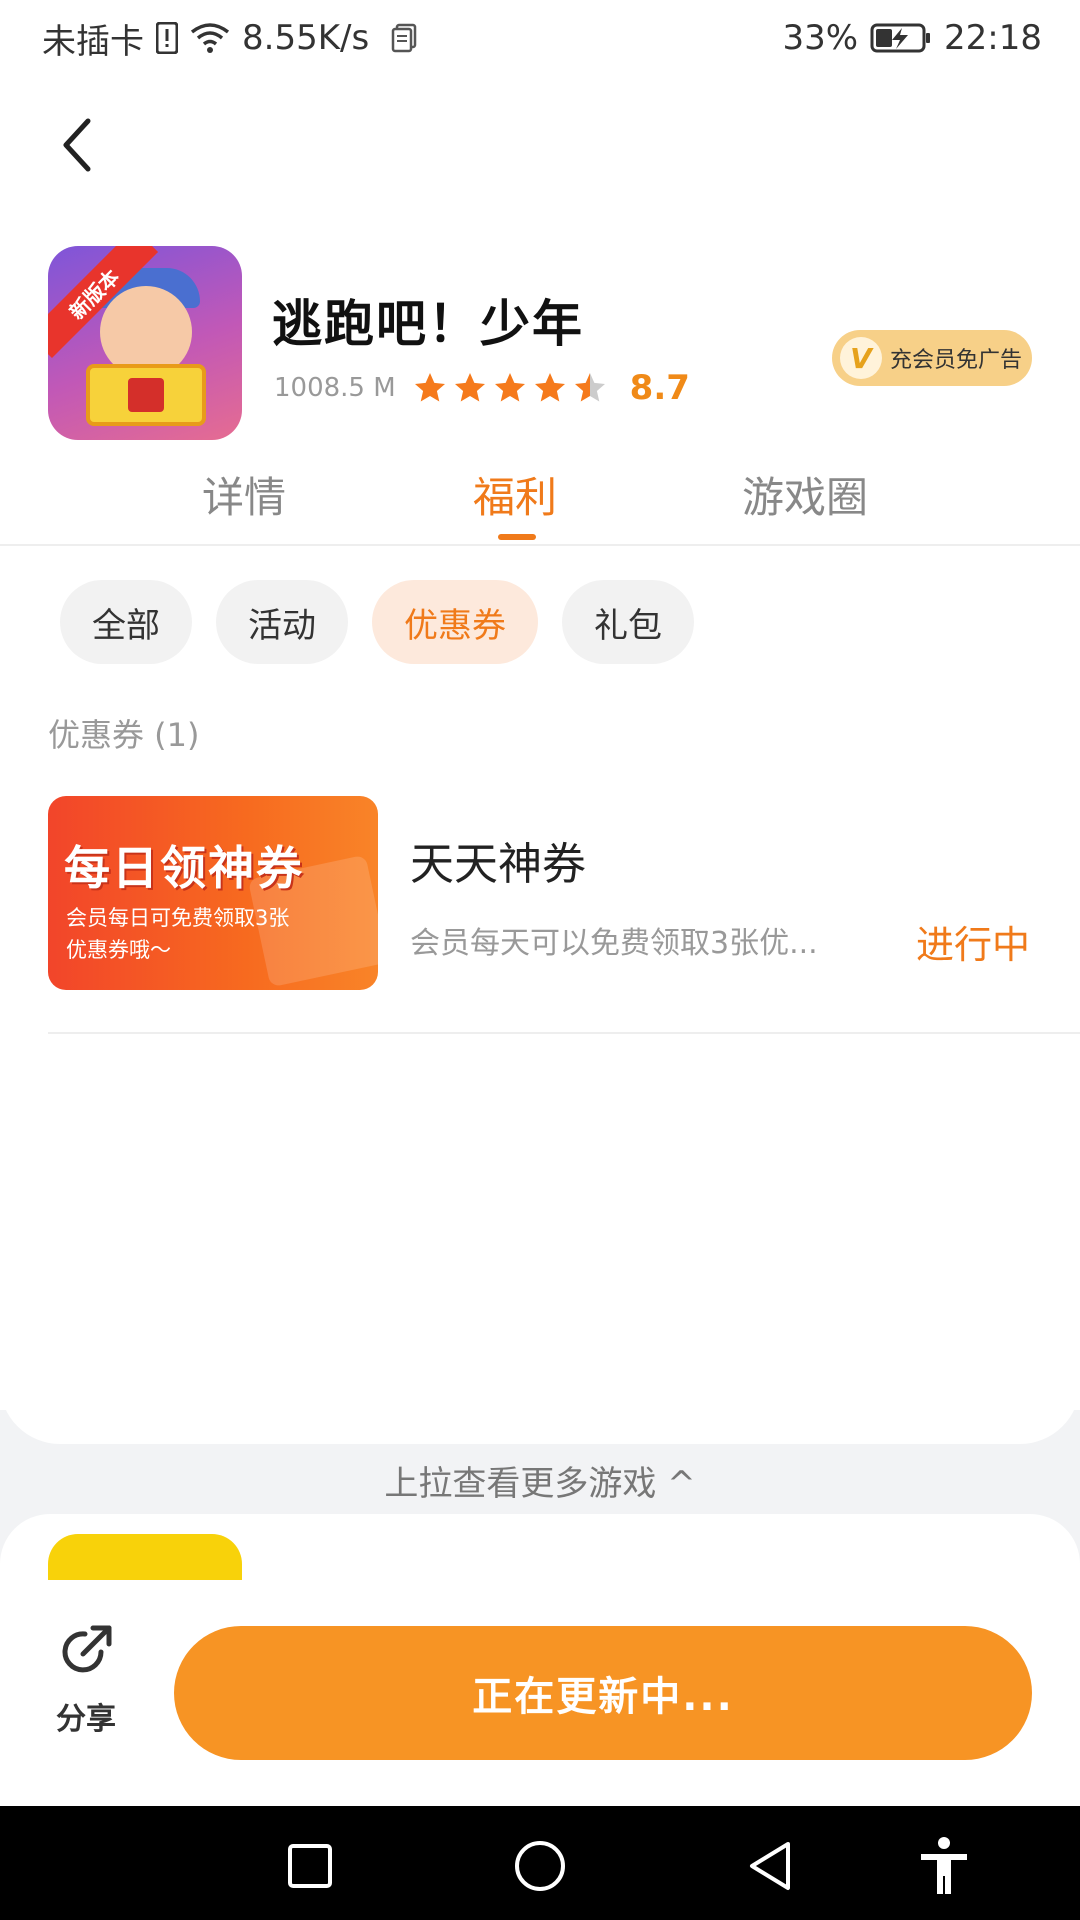 Image resolution: width=1080 pixels, height=1920 pixels. I want to click on filter-chips: 全部 活动 优惠券 礼包, so click(377, 622).